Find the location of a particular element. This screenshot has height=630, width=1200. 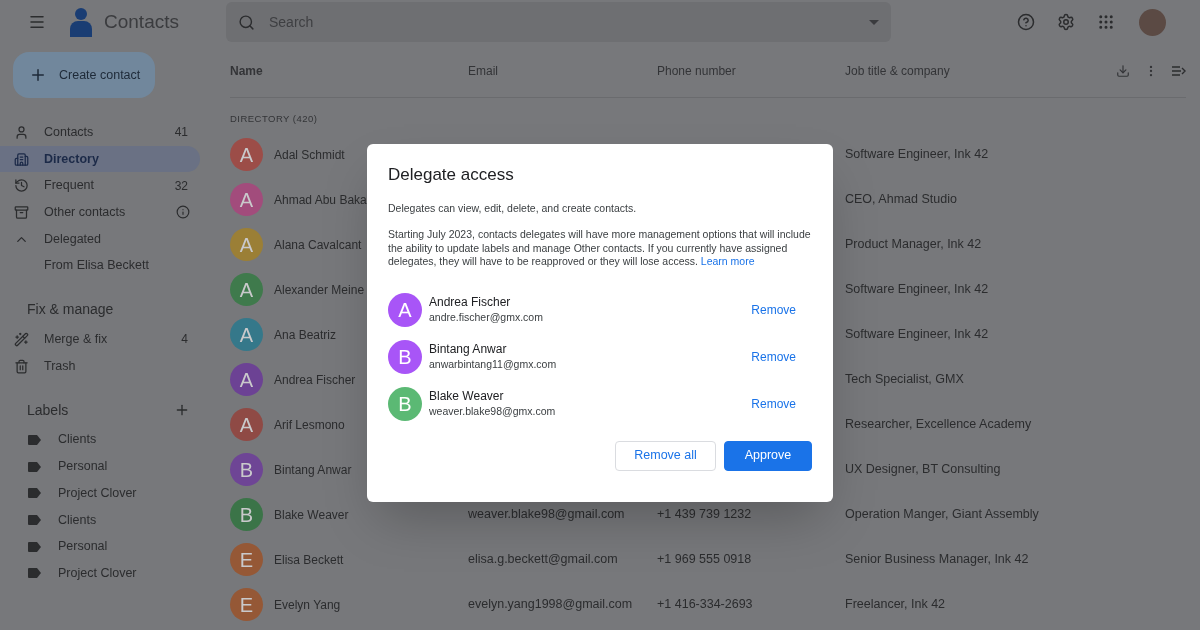

contact-name: Adal Schmidt is located at coordinates (309, 155).